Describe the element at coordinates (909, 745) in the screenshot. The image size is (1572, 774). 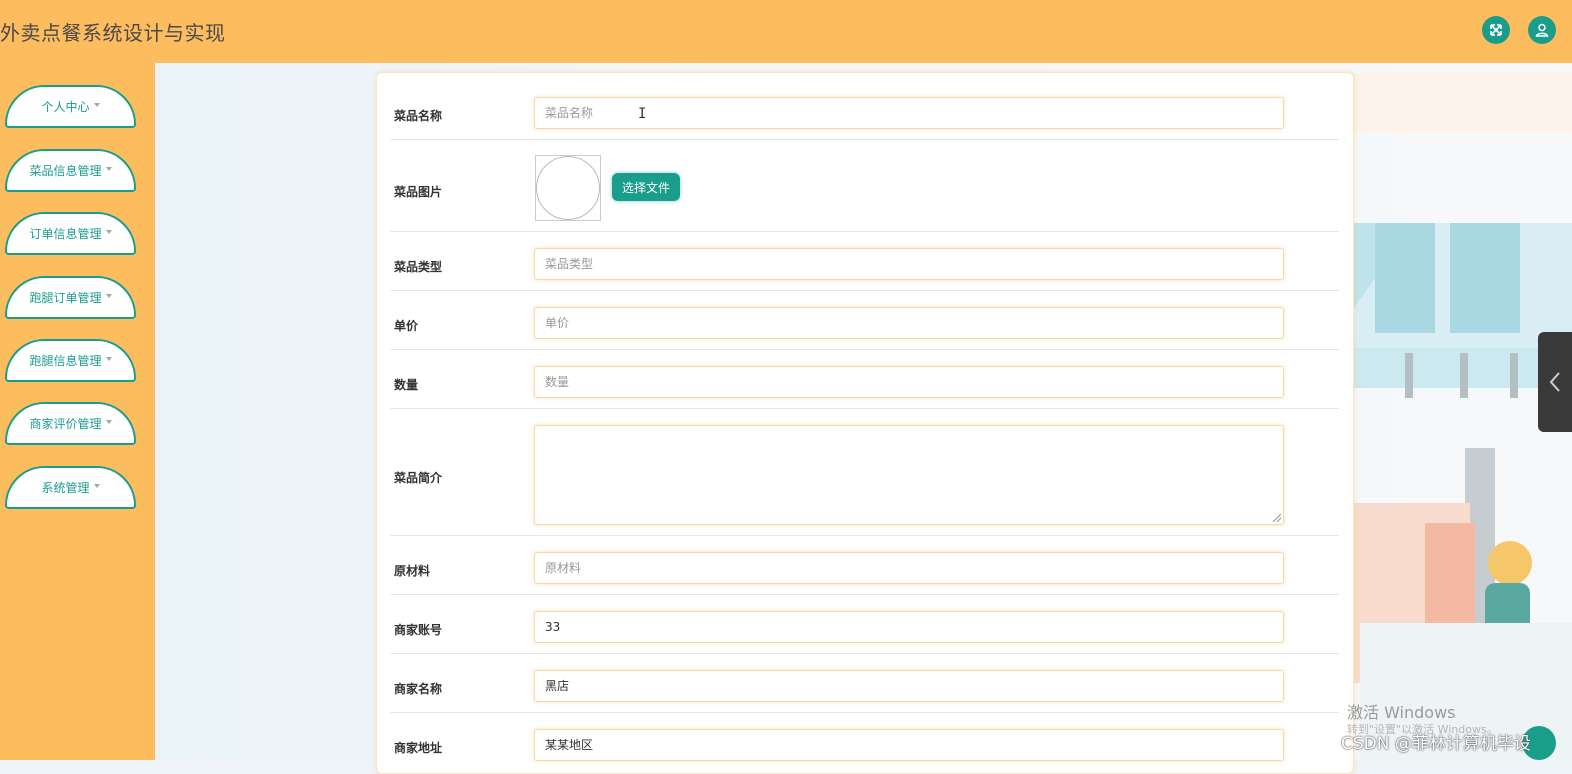
I see `merchant-address-input: 某某地区` at that location.